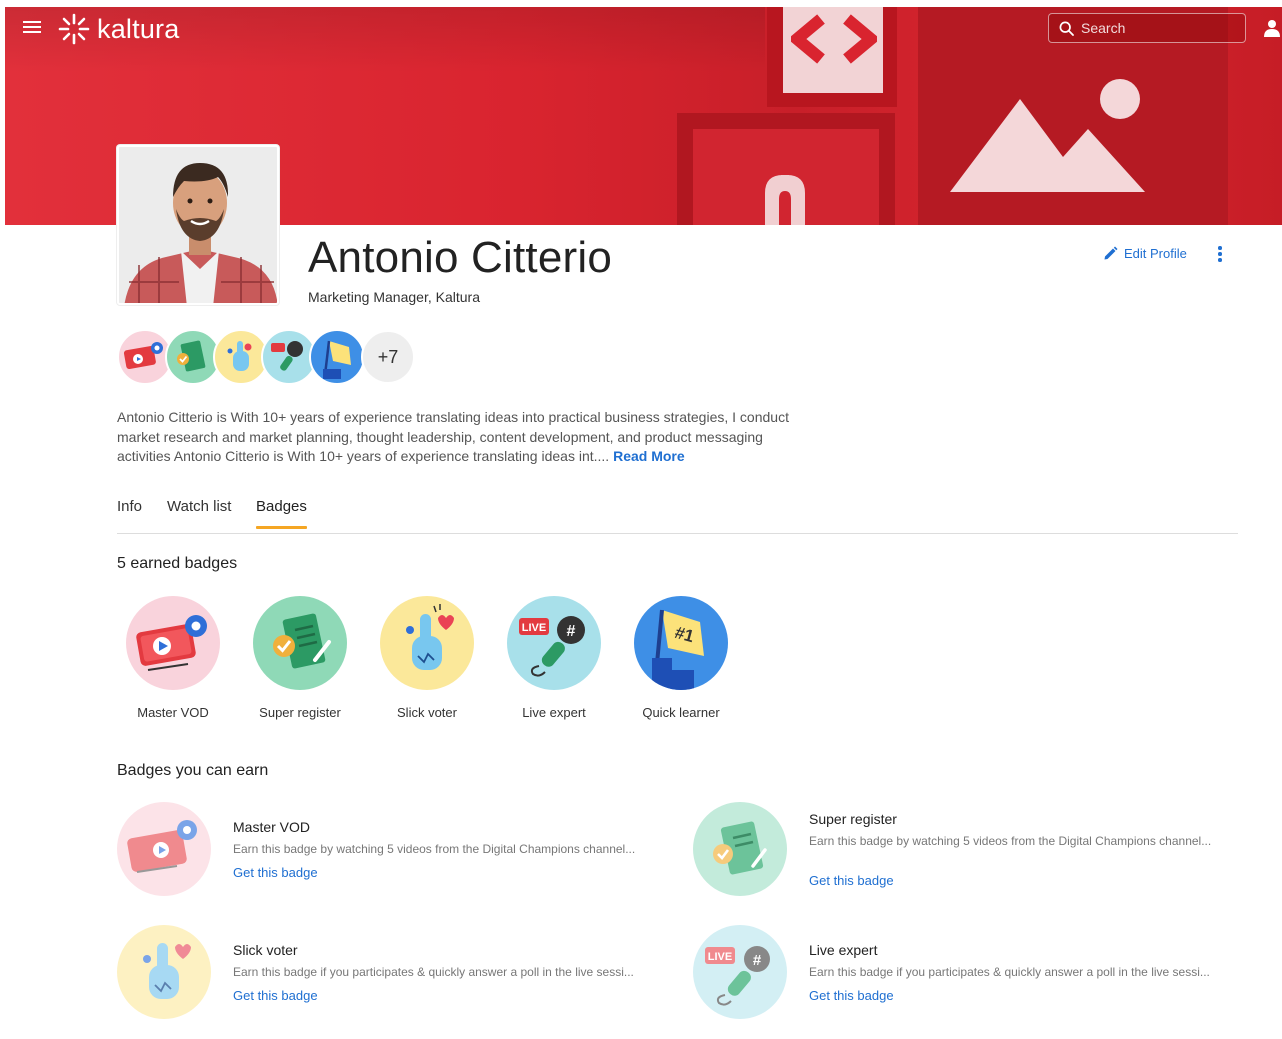  What do you see at coordinates (1156, 28) in the screenshot?
I see `search-input` at bounding box center [1156, 28].